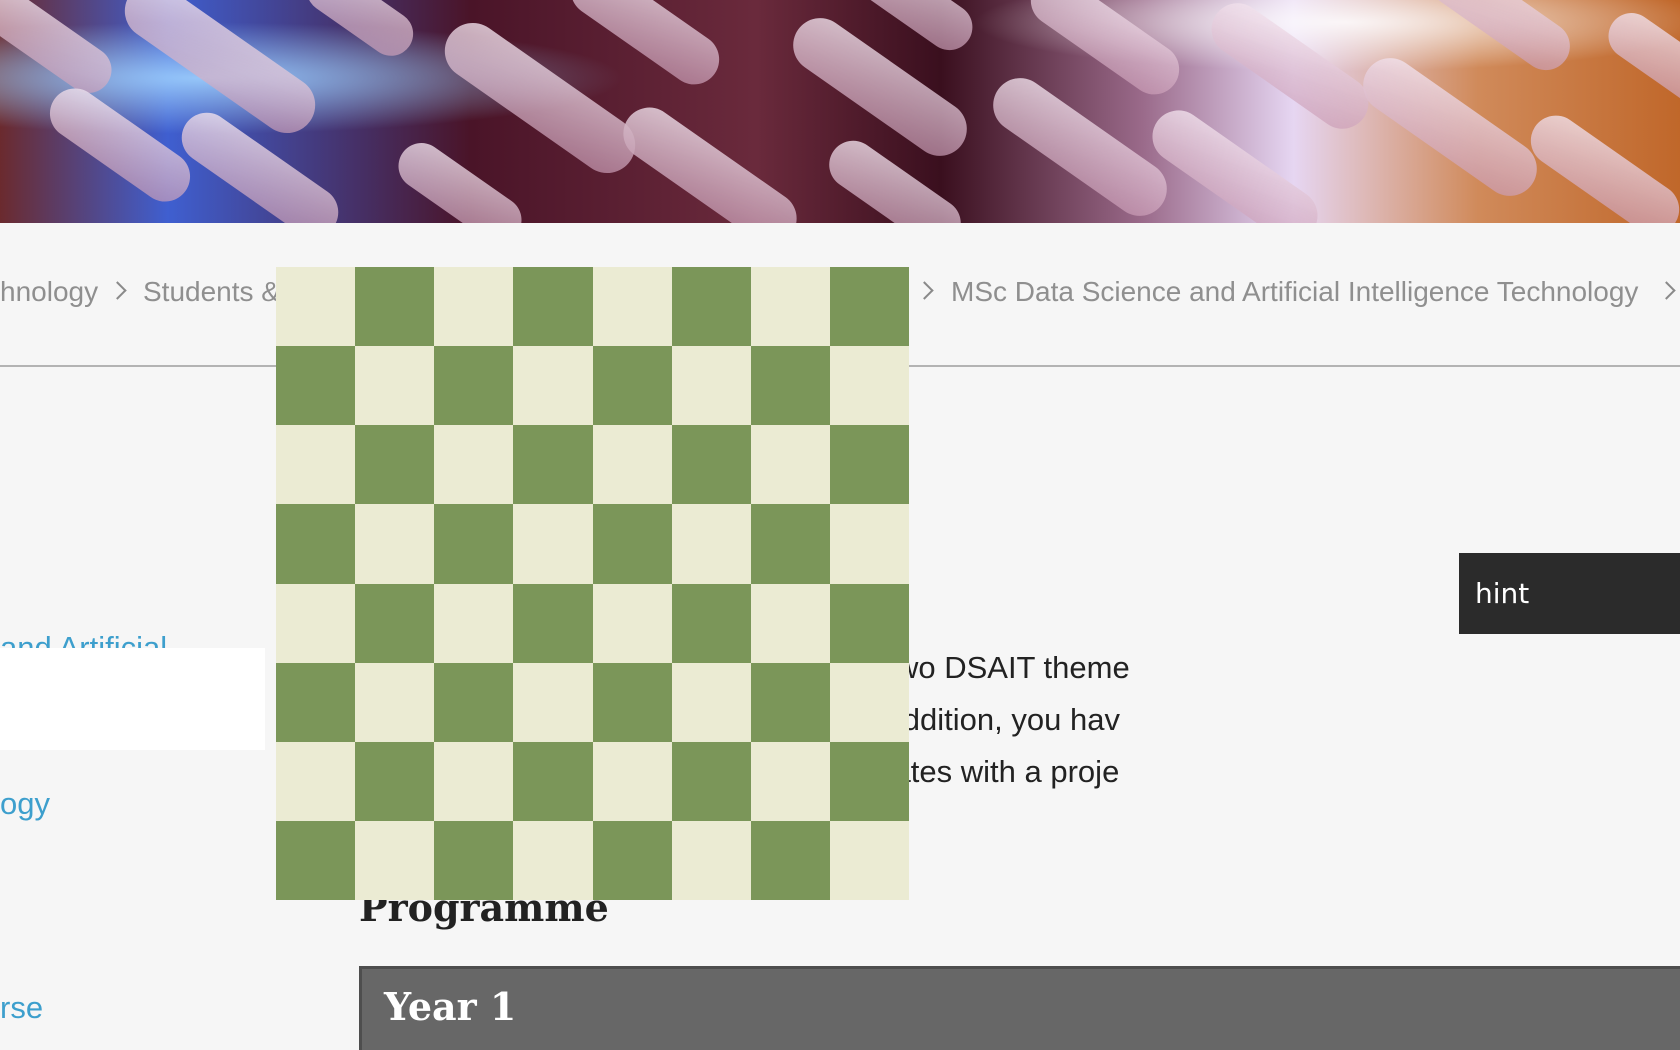 The width and height of the screenshot is (1680, 1050). What do you see at coordinates (25, 803) in the screenshot?
I see `sidebar-link-line: ogy` at bounding box center [25, 803].